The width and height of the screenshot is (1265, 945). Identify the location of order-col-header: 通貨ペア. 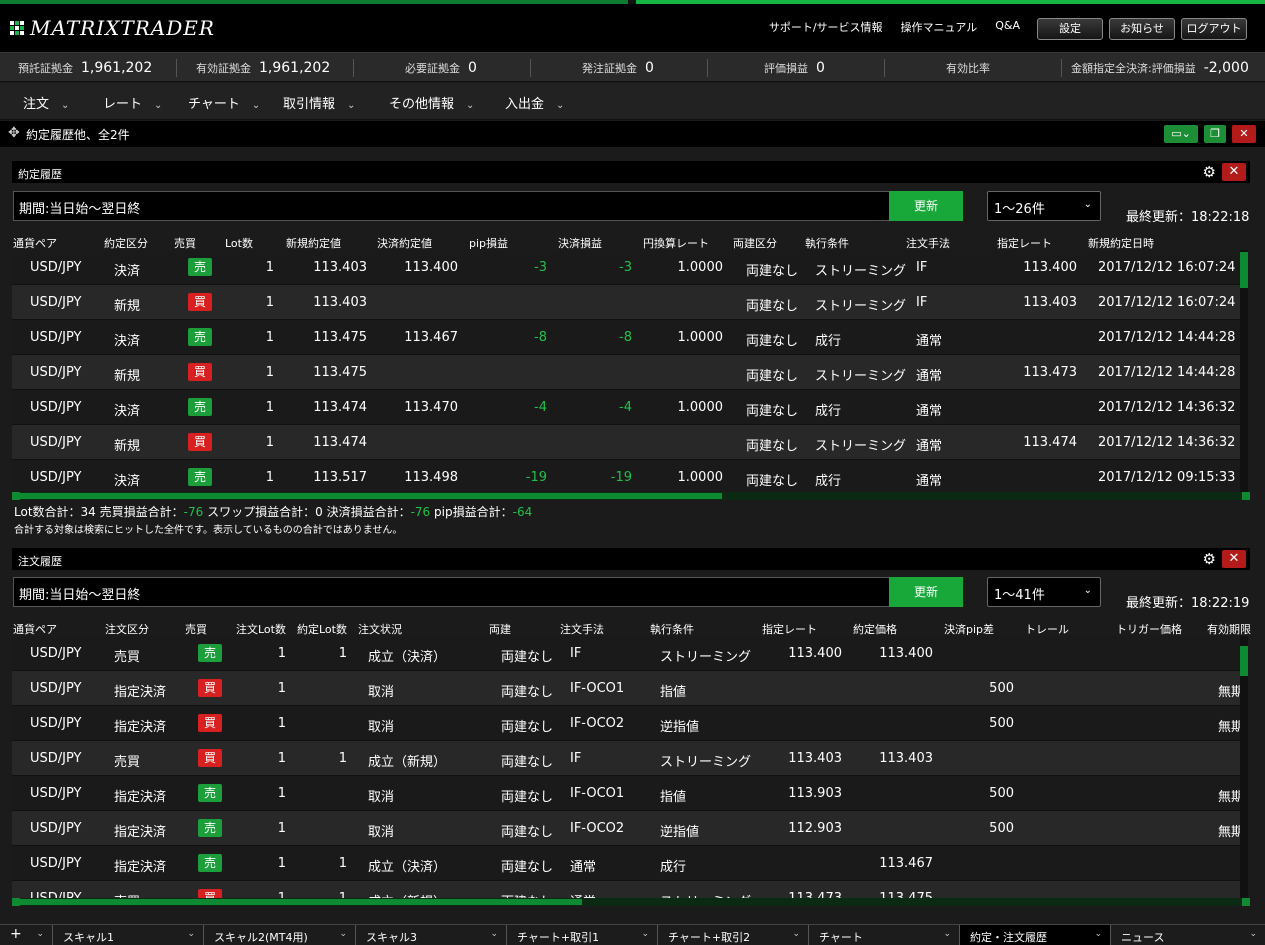
(35, 629).